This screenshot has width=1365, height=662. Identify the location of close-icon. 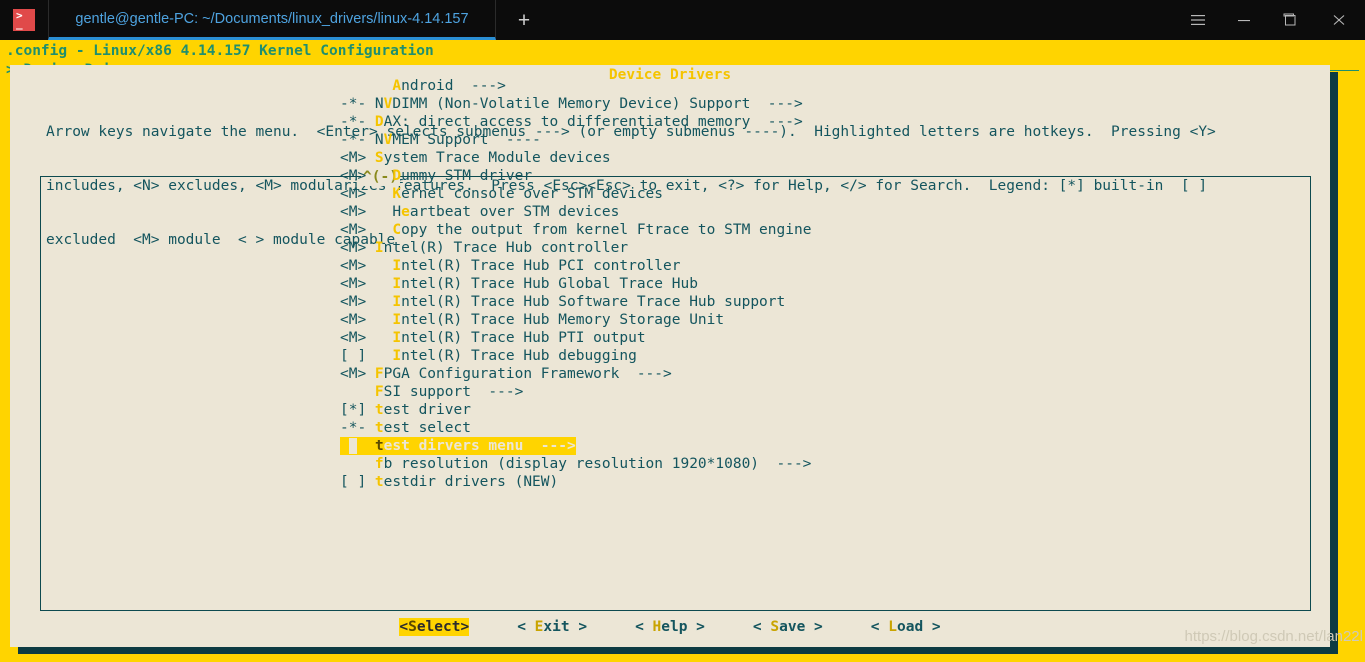
(1339, 20).